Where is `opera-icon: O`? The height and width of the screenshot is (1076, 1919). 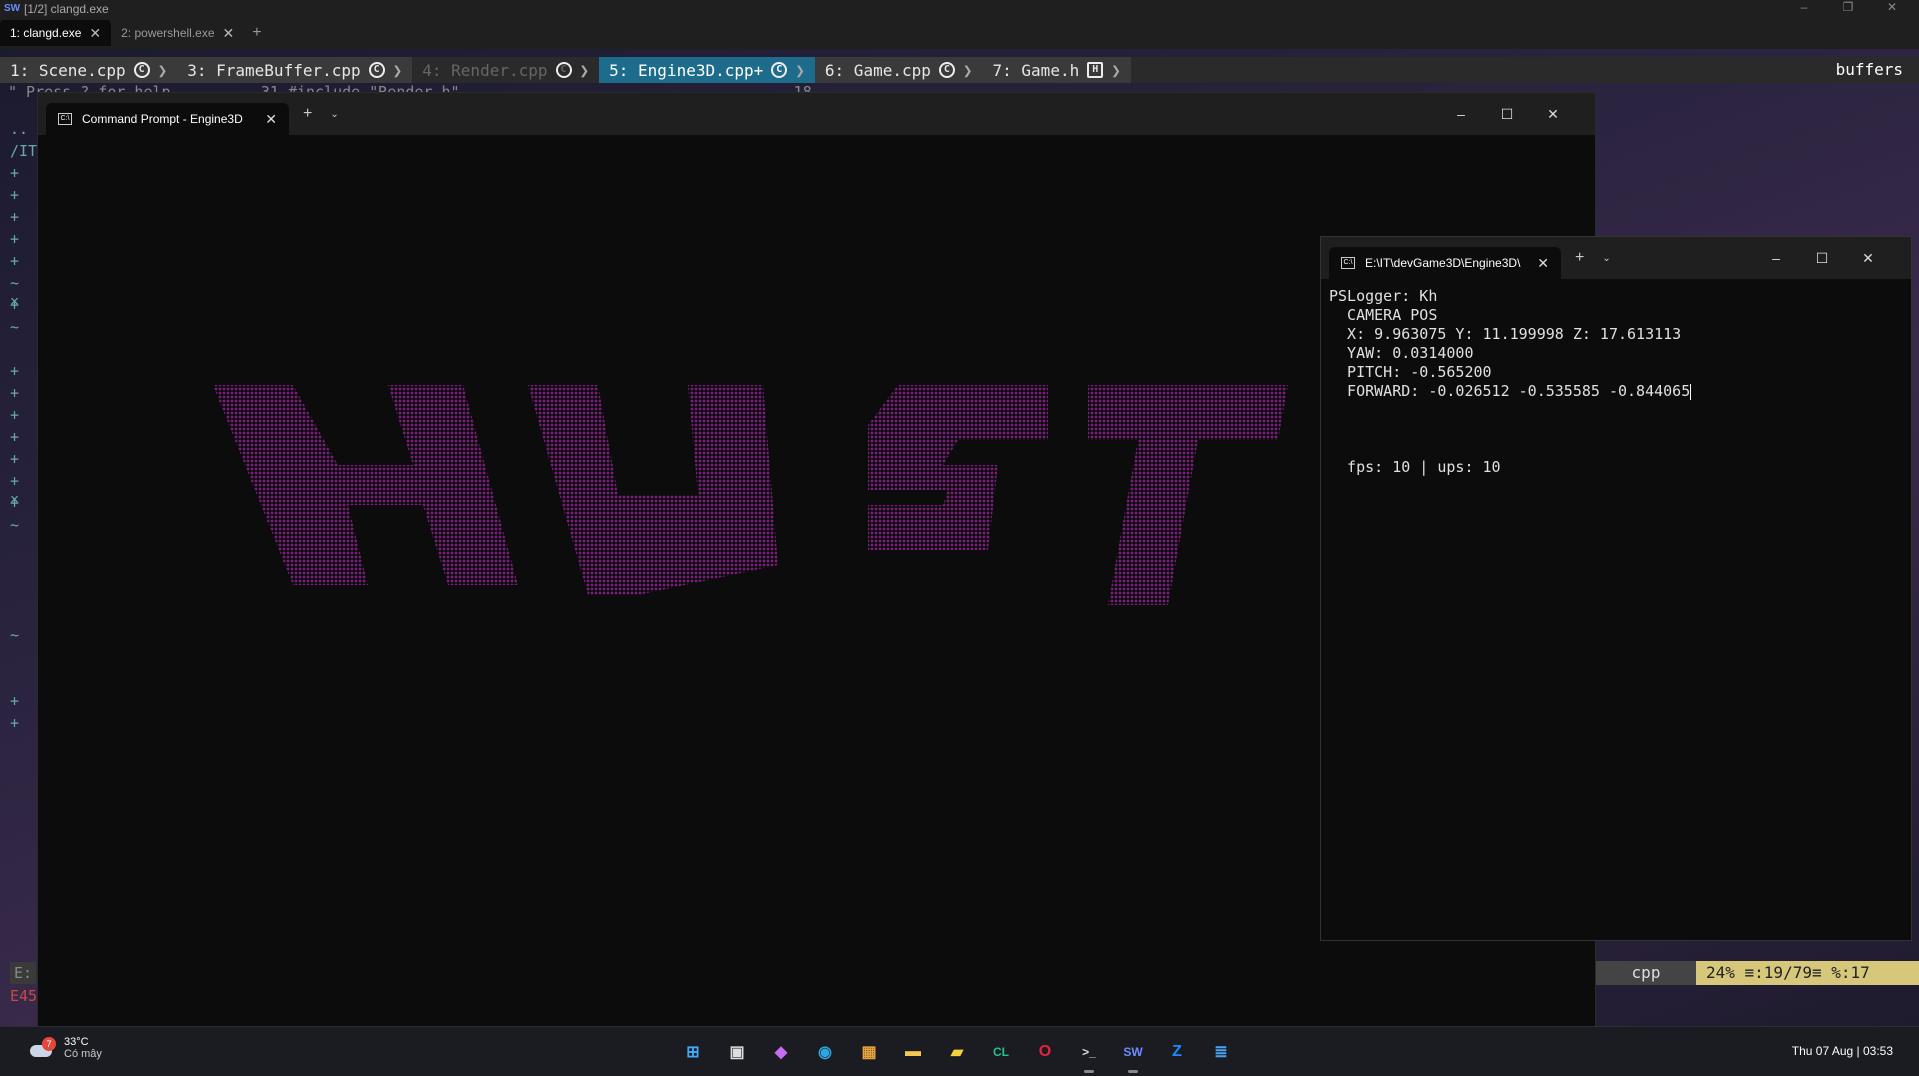 opera-icon: O is located at coordinates (1045, 1052).